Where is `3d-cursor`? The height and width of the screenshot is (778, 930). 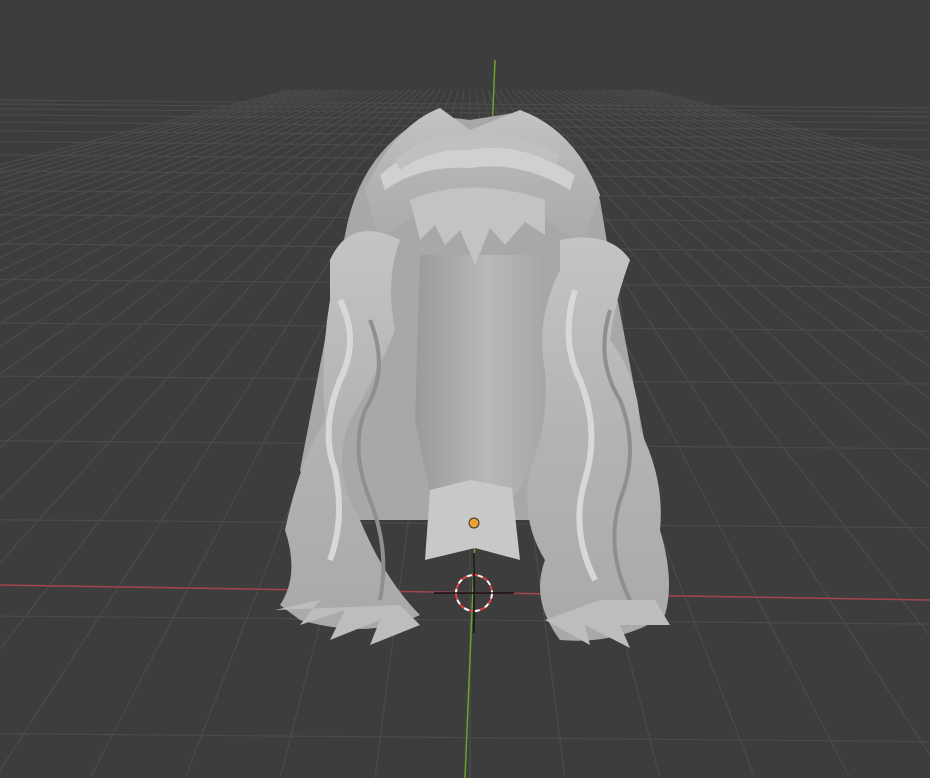
3d-cursor is located at coordinates (474, 593).